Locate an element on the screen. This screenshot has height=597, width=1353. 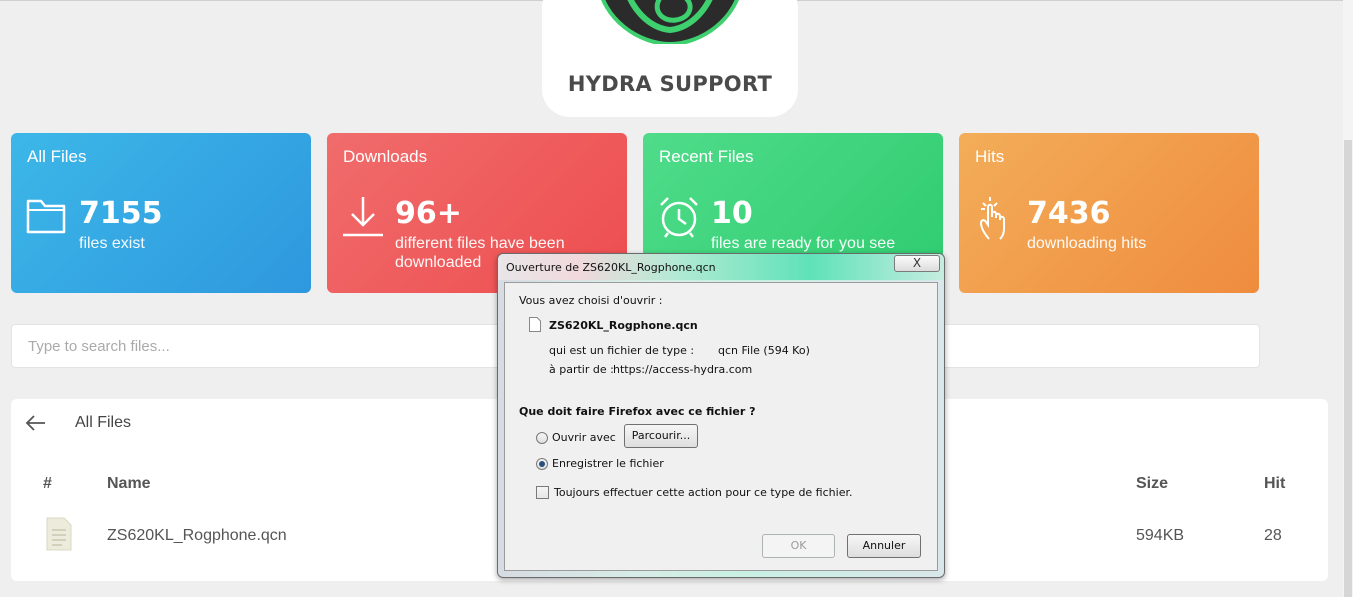
dialog-question: Que doit faire Firefox avec ce fichier ? is located at coordinates (637, 411).